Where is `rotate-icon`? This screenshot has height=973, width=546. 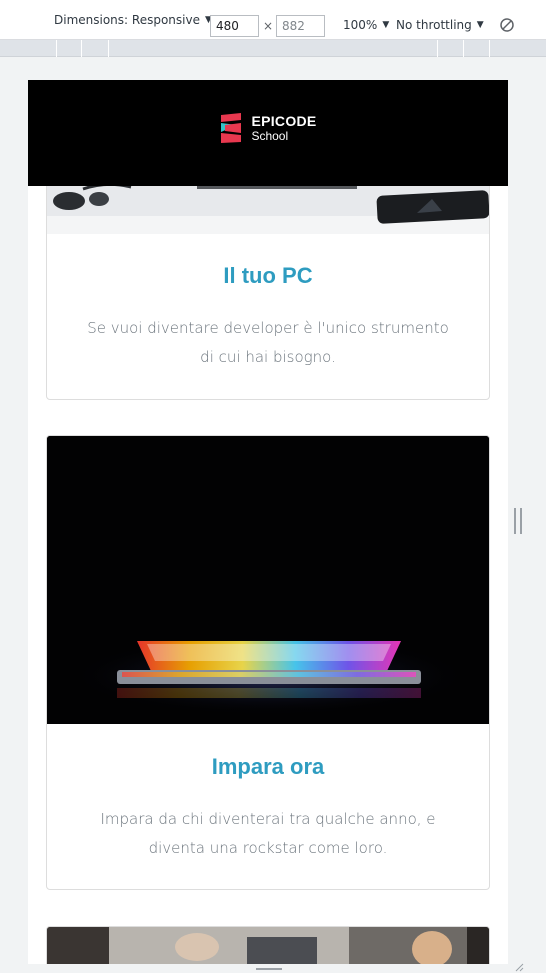
rotate-icon is located at coordinates (507, 25).